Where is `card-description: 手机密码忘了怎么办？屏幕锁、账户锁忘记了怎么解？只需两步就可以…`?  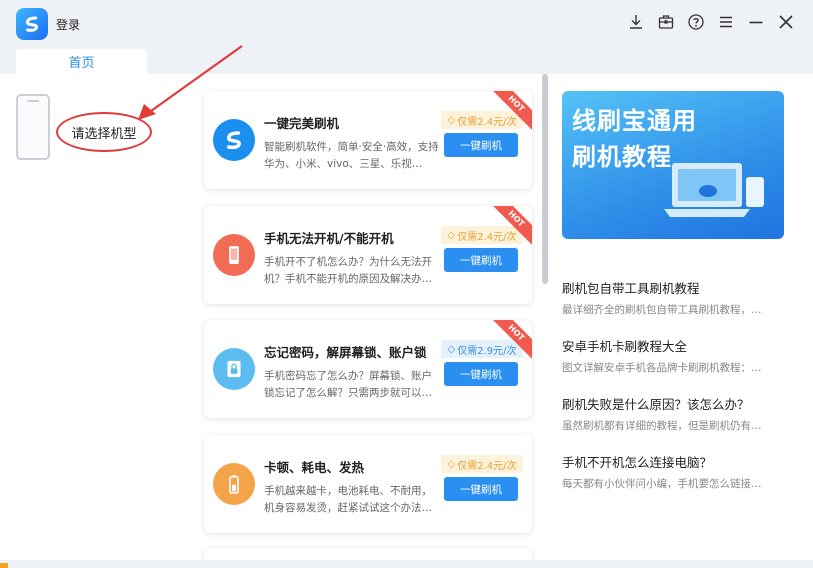 card-description: 手机密码忘了怎么办？屏幕锁、账户锁忘记了怎么解？只需两步就可以… is located at coordinates (348, 384).